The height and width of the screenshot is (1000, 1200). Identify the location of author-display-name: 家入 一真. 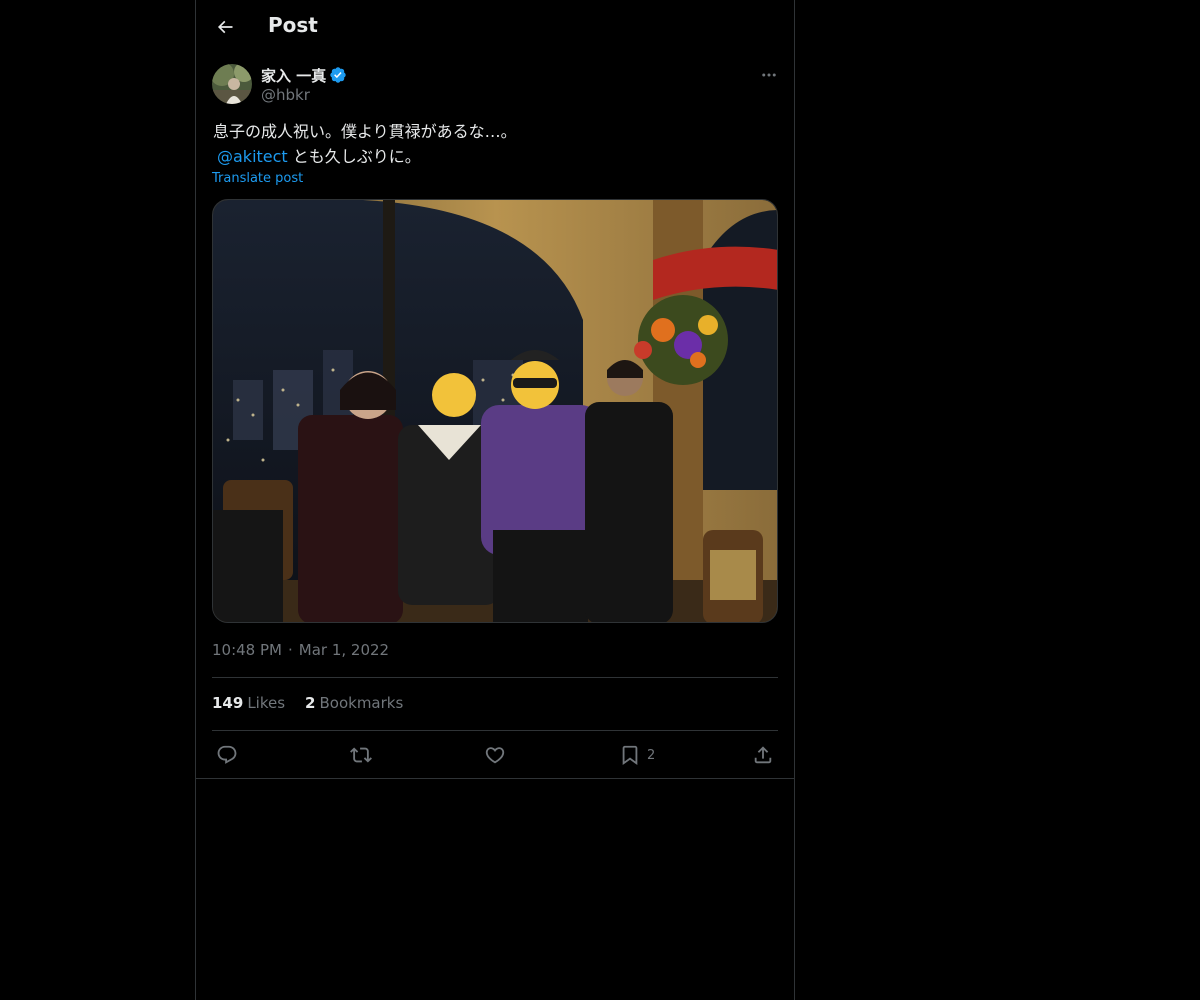
(293, 75).